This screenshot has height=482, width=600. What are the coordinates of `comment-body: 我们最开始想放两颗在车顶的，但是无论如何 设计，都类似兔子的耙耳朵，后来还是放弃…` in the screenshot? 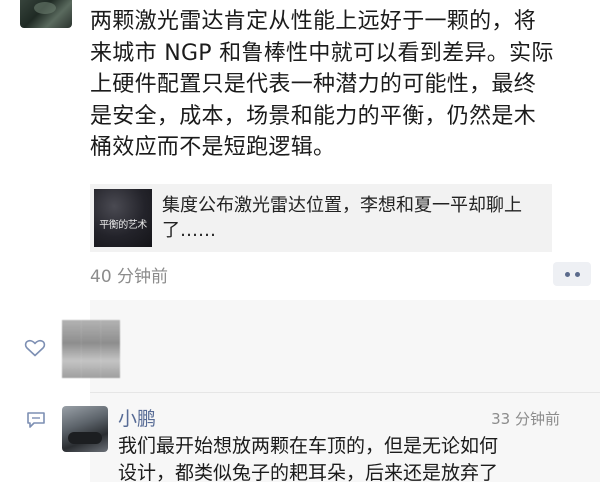 It's located at (348, 457).